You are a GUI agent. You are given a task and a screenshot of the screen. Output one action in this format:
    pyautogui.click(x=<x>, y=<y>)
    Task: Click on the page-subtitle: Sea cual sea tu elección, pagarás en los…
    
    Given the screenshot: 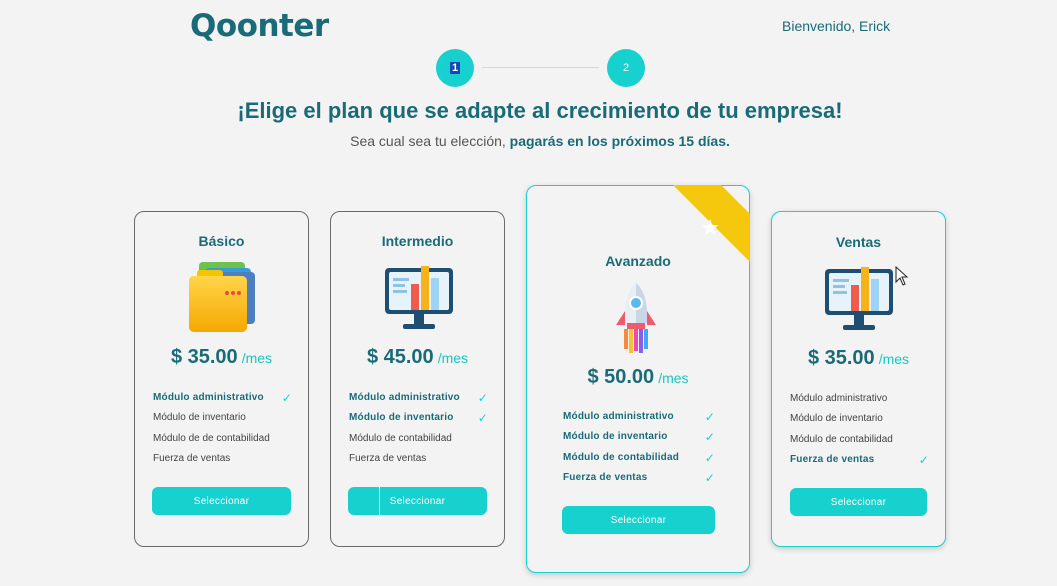 What is the action you would take?
    pyautogui.click(x=528, y=141)
    